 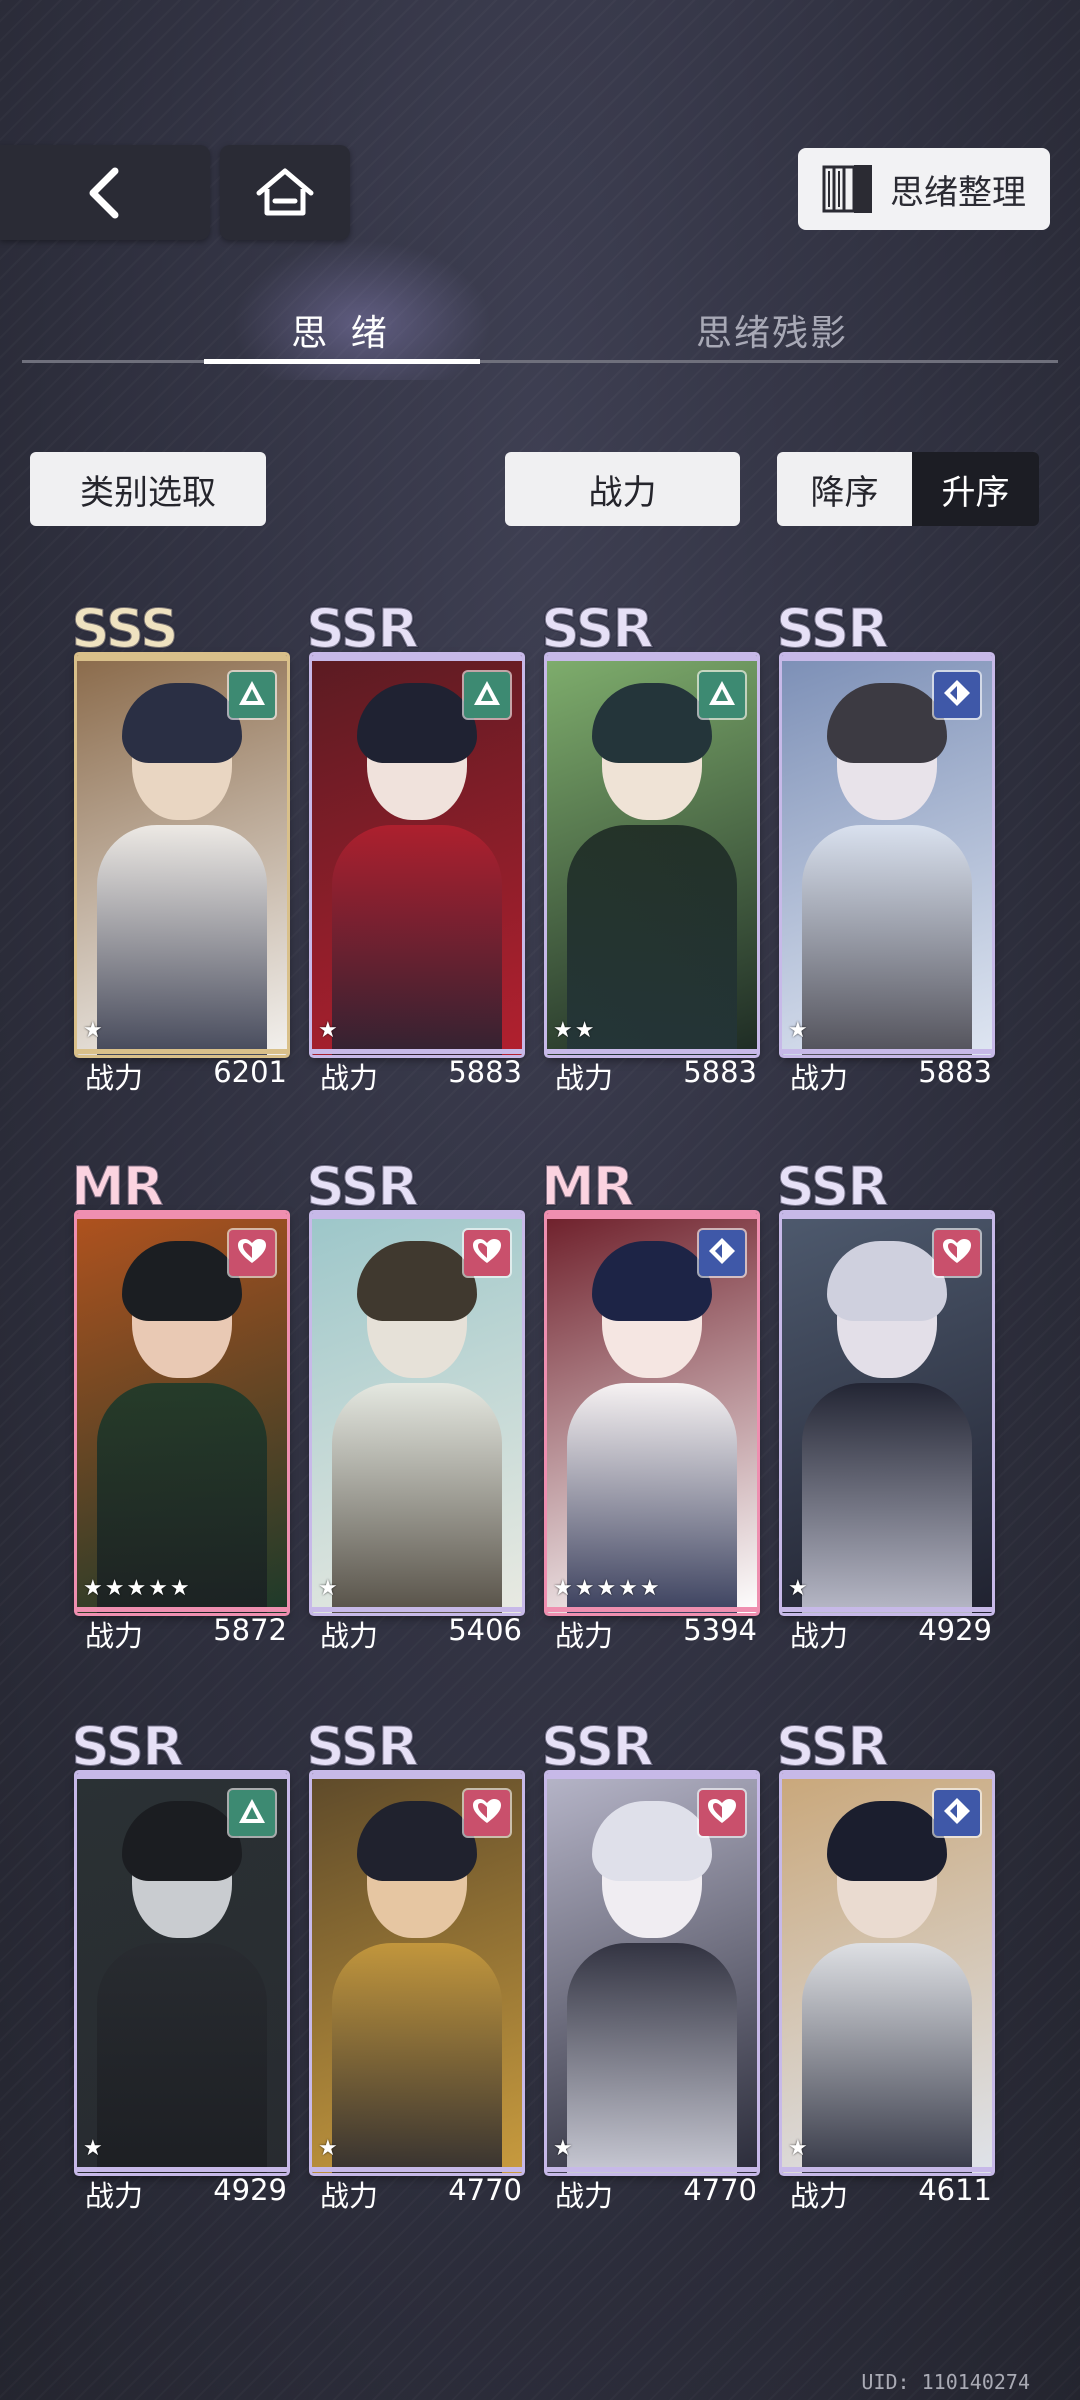 I want to click on organize-button-label: 思绪整理, so click(x=958, y=192).